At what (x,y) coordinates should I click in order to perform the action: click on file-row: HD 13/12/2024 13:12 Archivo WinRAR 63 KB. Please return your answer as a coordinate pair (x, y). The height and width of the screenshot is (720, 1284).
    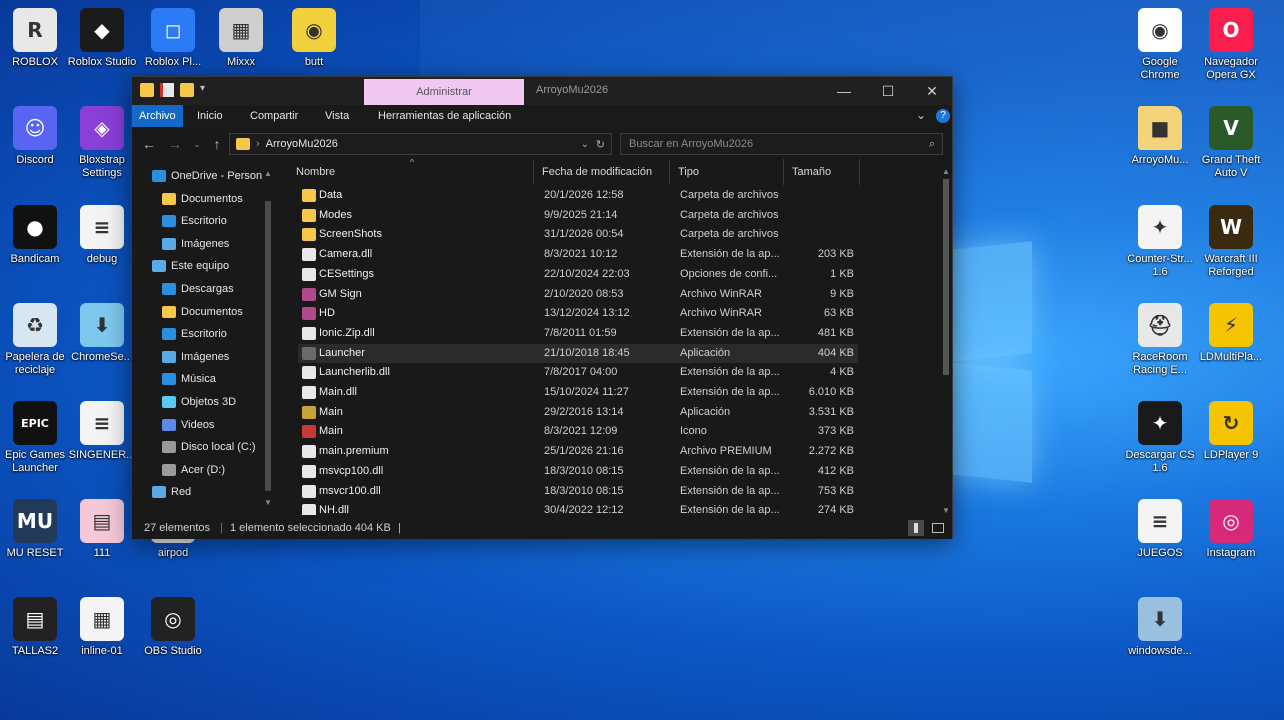
    Looking at the image, I should click on (578, 314).